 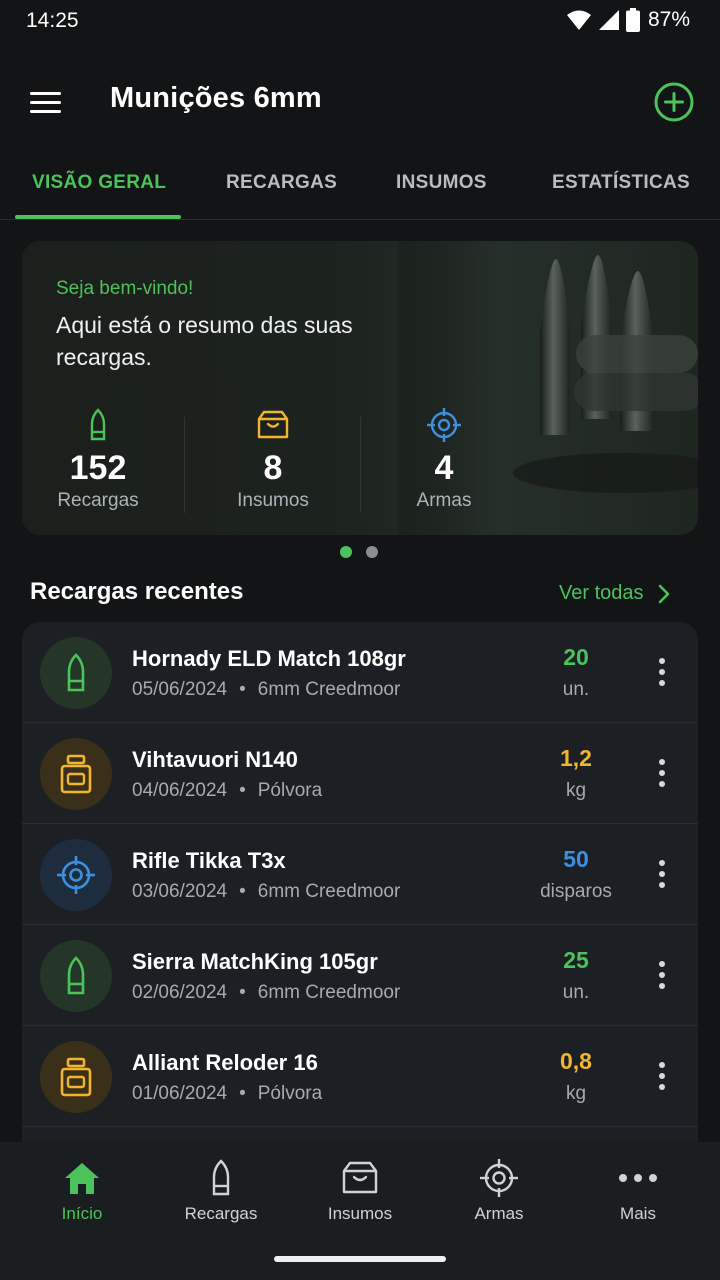 What do you see at coordinates (499, 1213) in the screenshot?
I see `nav-weapons-label: Armas` at bounding box center [499, 1213].